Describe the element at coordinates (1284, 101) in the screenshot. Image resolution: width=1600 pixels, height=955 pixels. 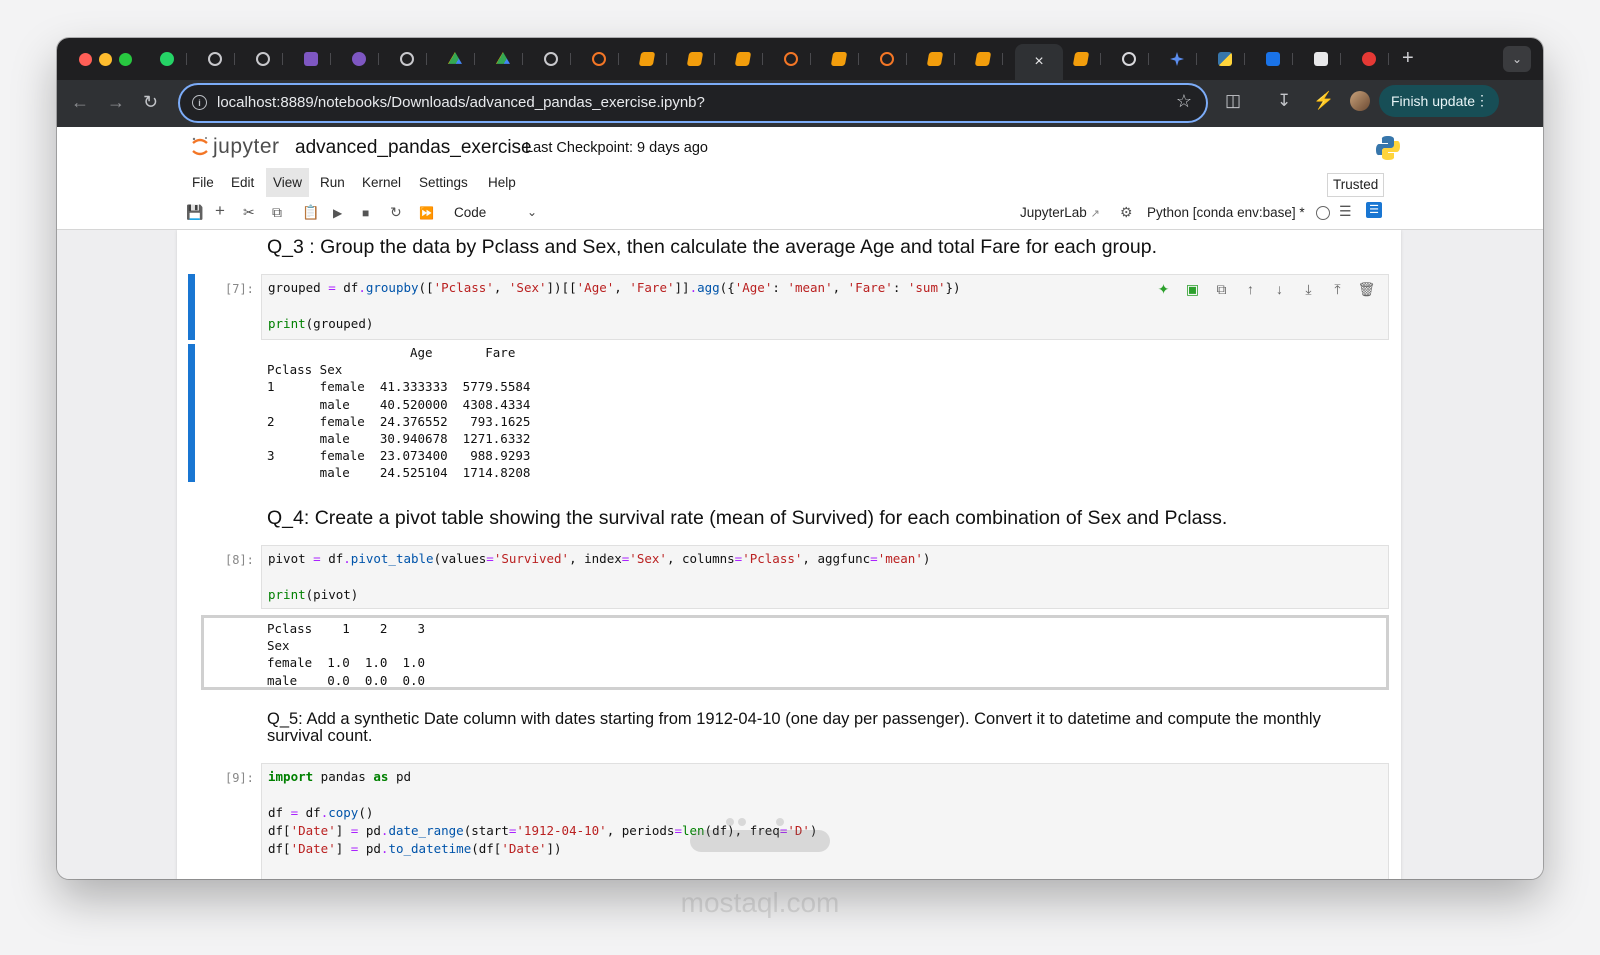
I see `download-icon: ↧` at that location.